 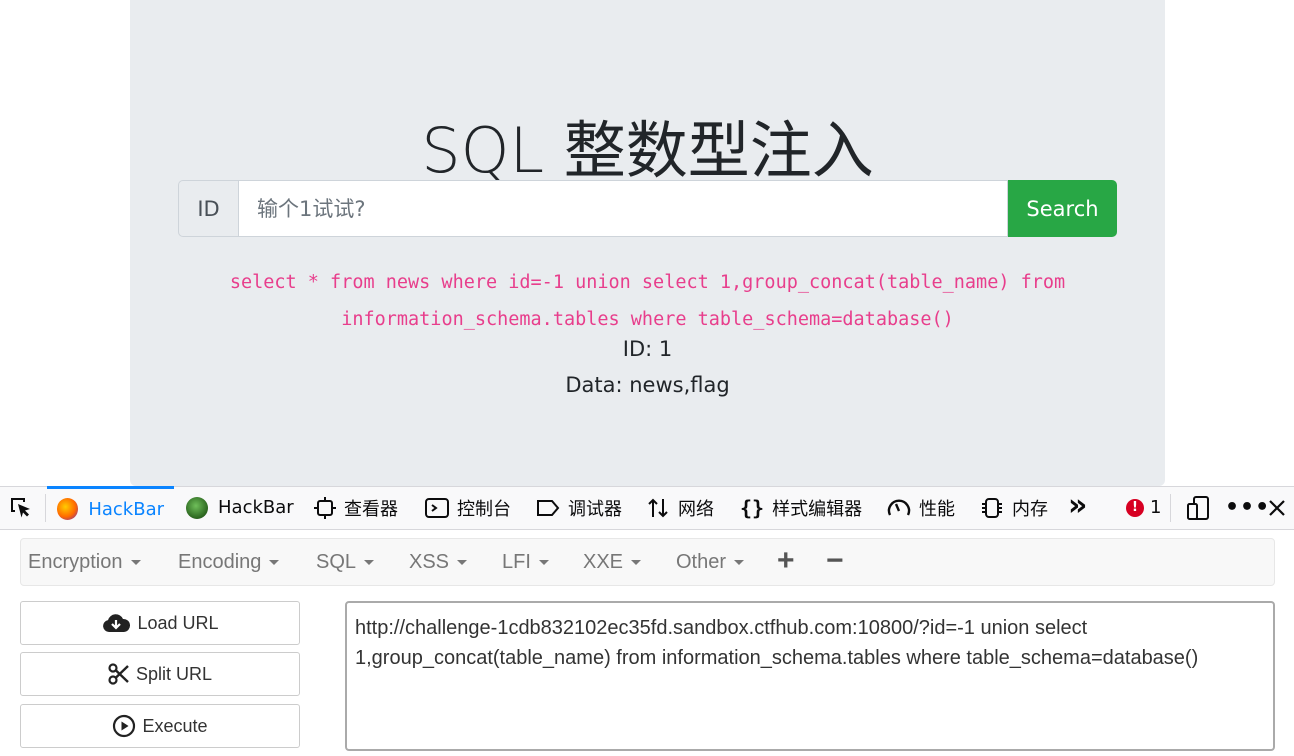 I want to click on menu-label: XXE, so click(x=603, y=561).